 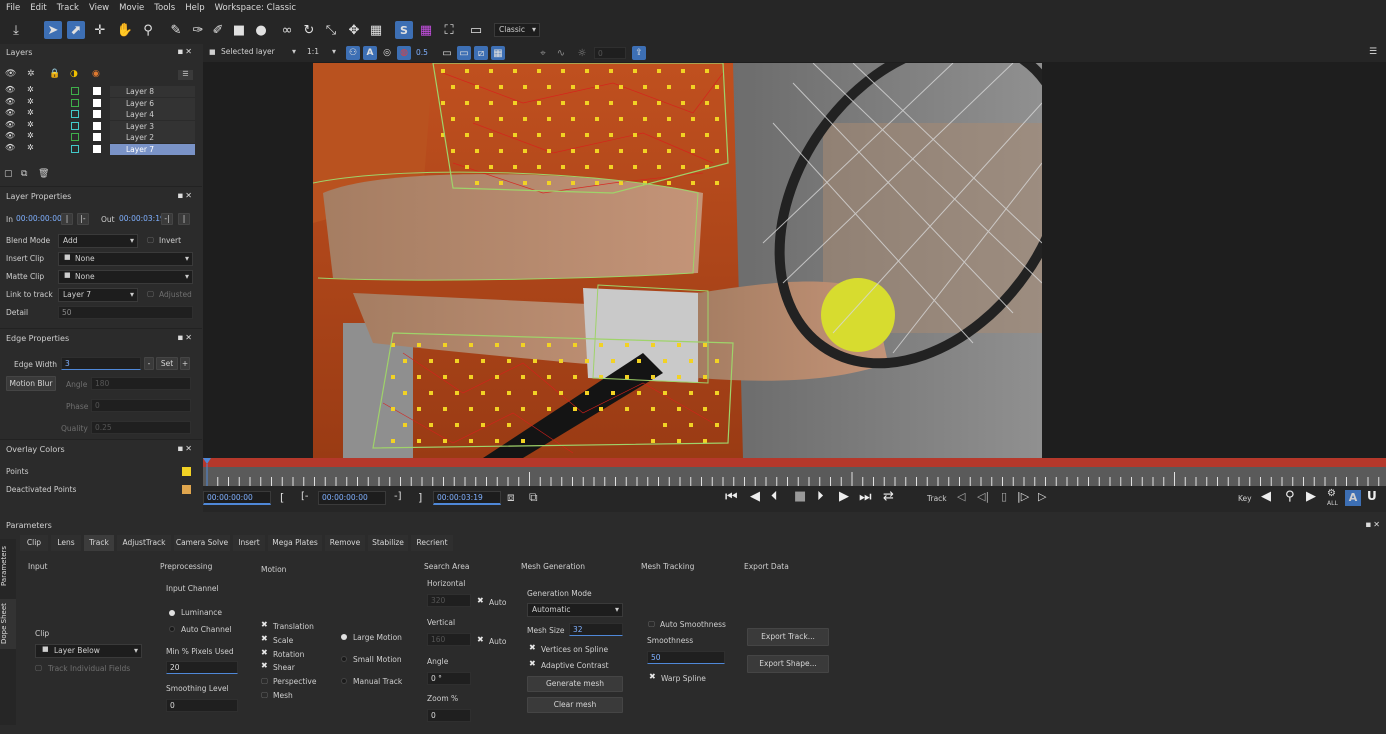 I want to click on snapshot-icon: ⇪, so click(x=639, y=53).